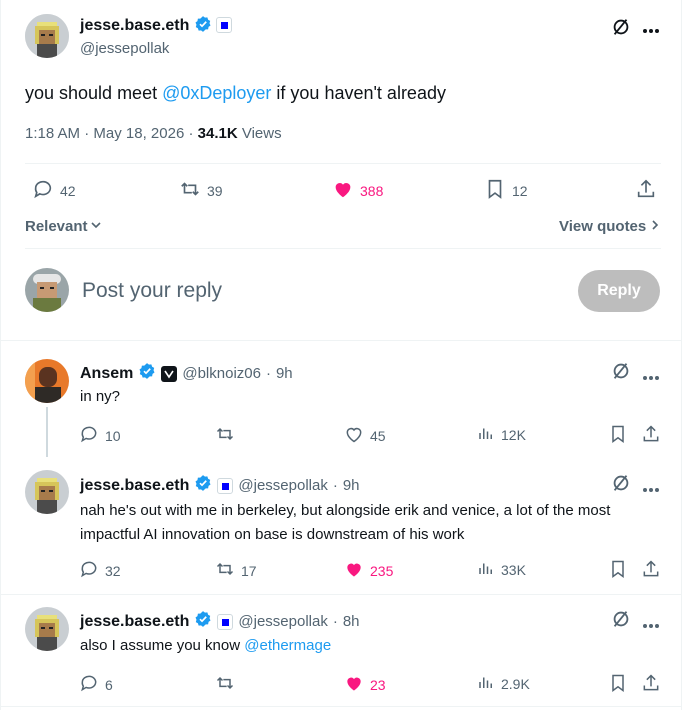 Image resolution: width=695 pixels, height=710 pixels. I want to click on like-count: 45, so click(378, 435).